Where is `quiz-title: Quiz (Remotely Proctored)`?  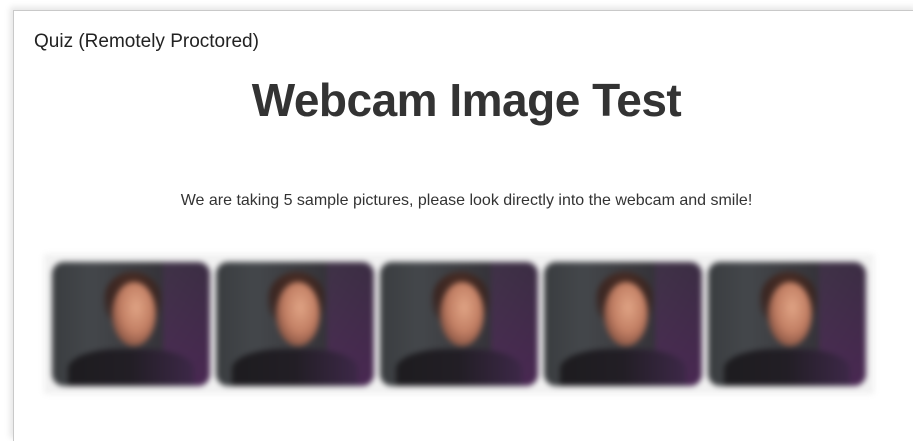
quiz-title: Quiz (Remotely Proctored) is located at coordinates (146, 41).